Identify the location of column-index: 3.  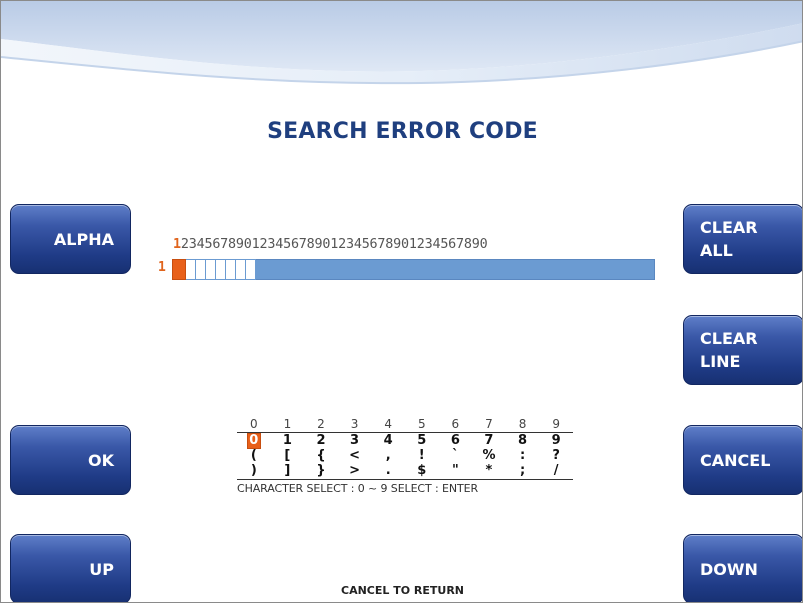
(354, 425).